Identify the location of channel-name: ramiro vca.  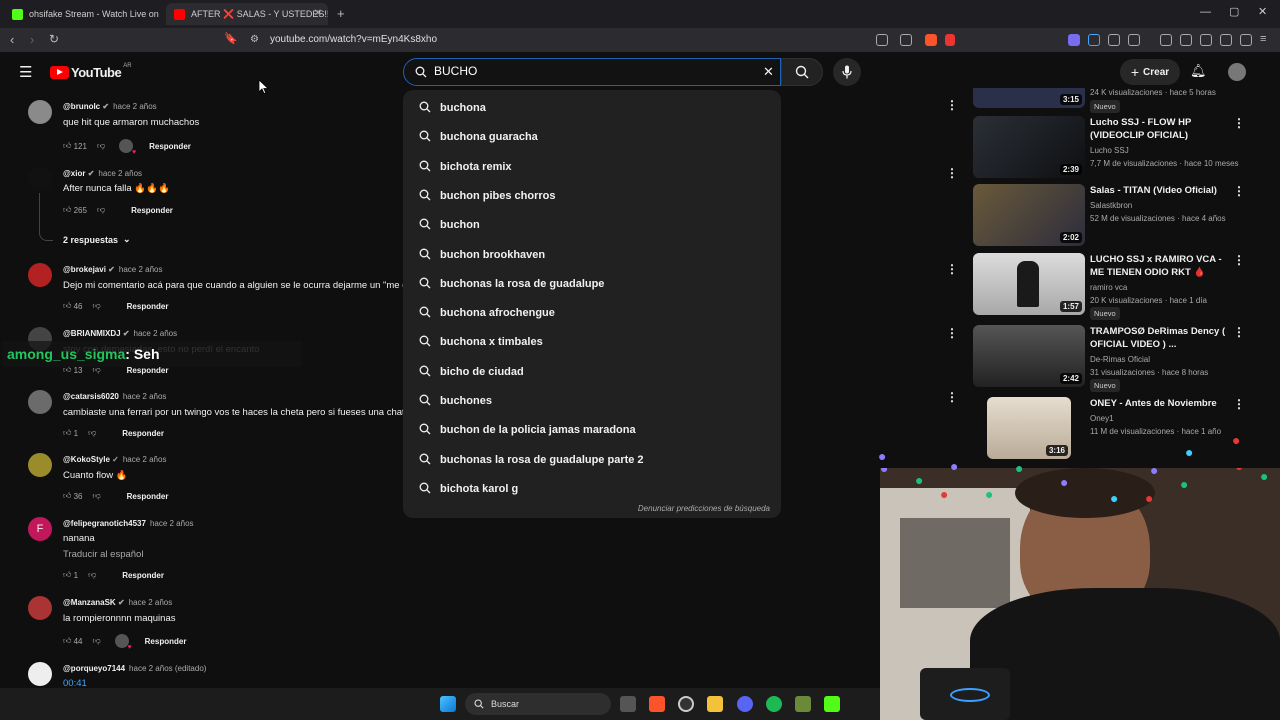
(1108, 287).